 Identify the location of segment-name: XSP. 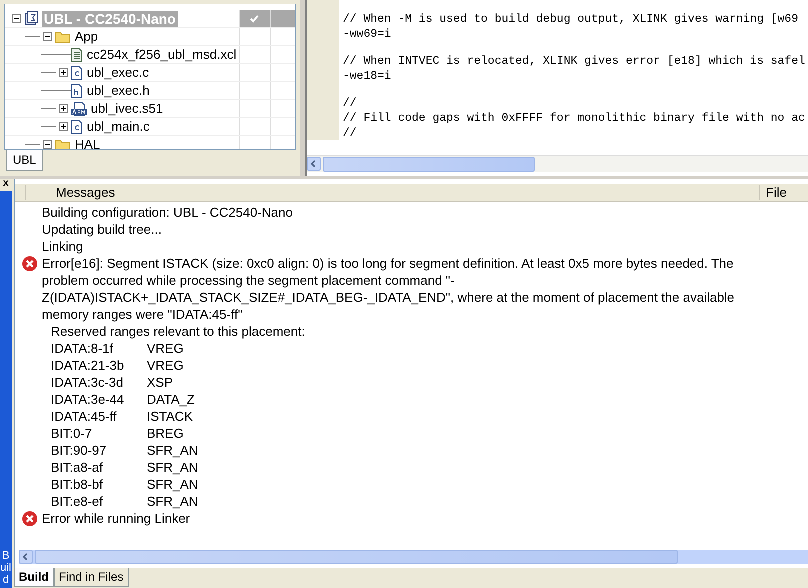
(160, 382).